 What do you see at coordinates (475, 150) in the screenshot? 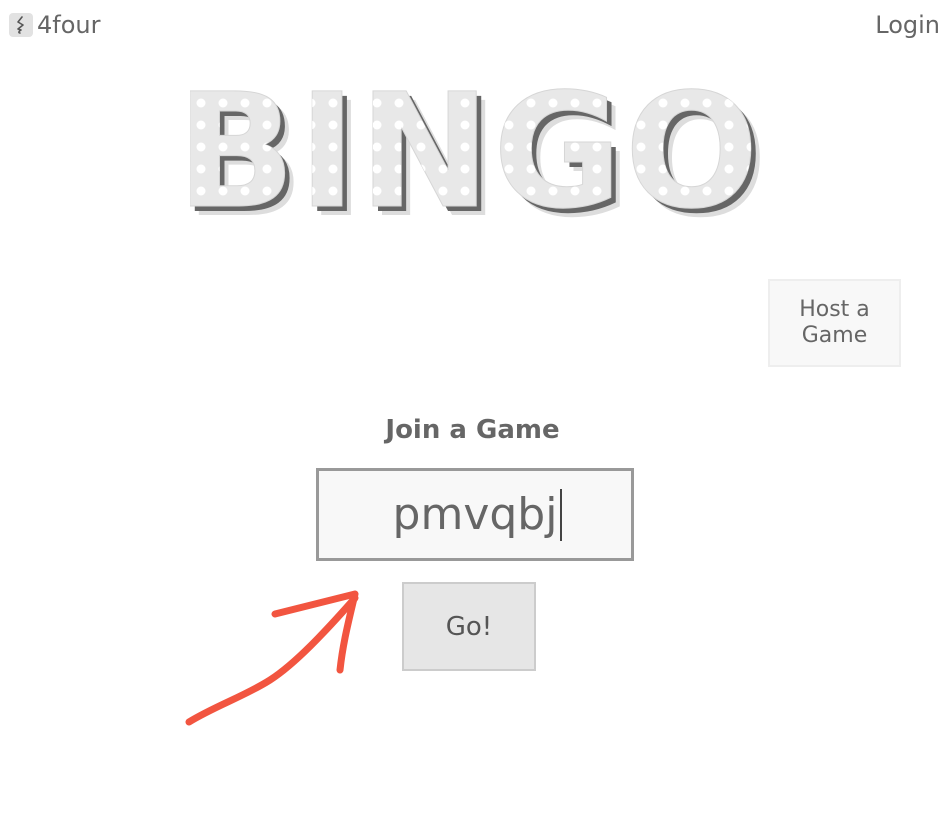
I see `title-bulbs: BINGO` at bounding box center [475, 150].